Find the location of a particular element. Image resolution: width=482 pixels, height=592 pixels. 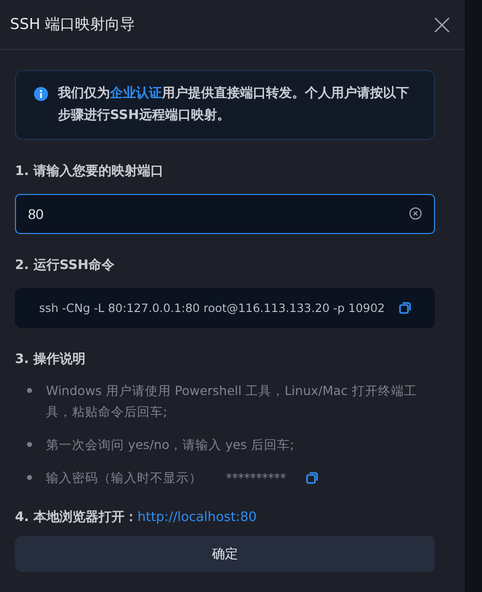

dialog-title: SSH 端口映射向导 is located at coordinates (73, 24).